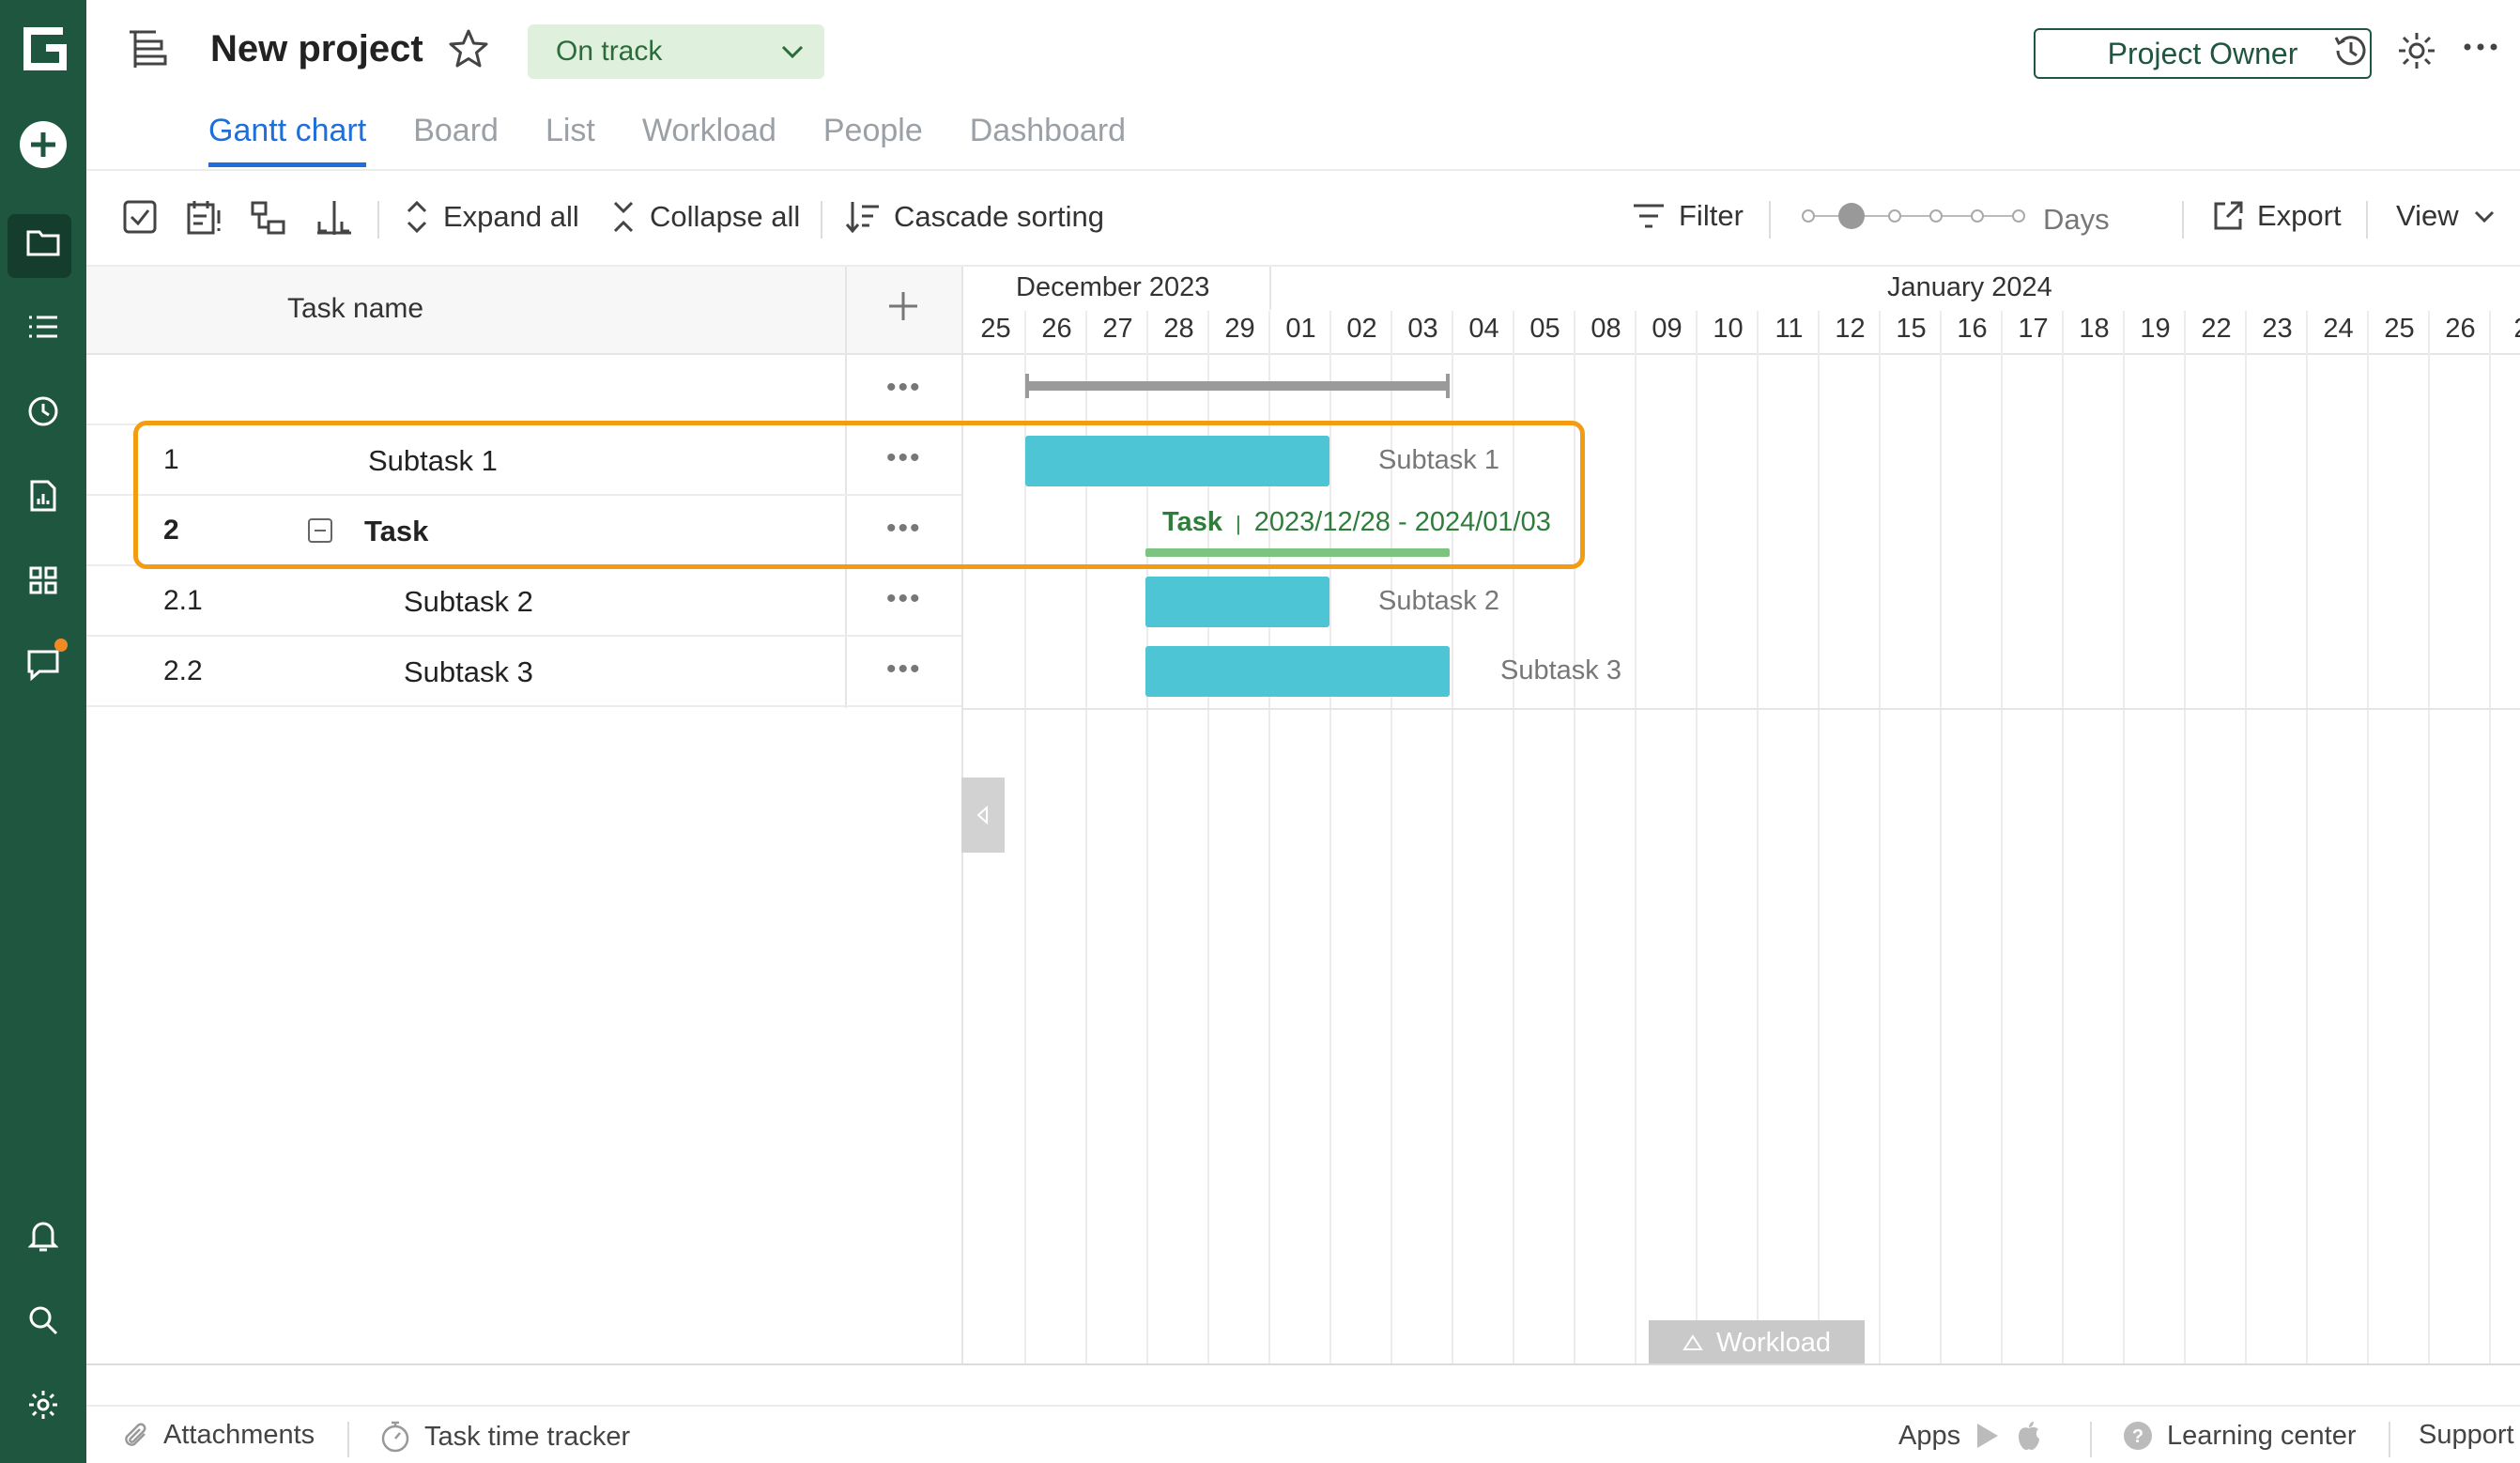 The image size is (2520, 1463). I want to click on cascade-sorting-label: Cascade sorting, so click(999, 216).